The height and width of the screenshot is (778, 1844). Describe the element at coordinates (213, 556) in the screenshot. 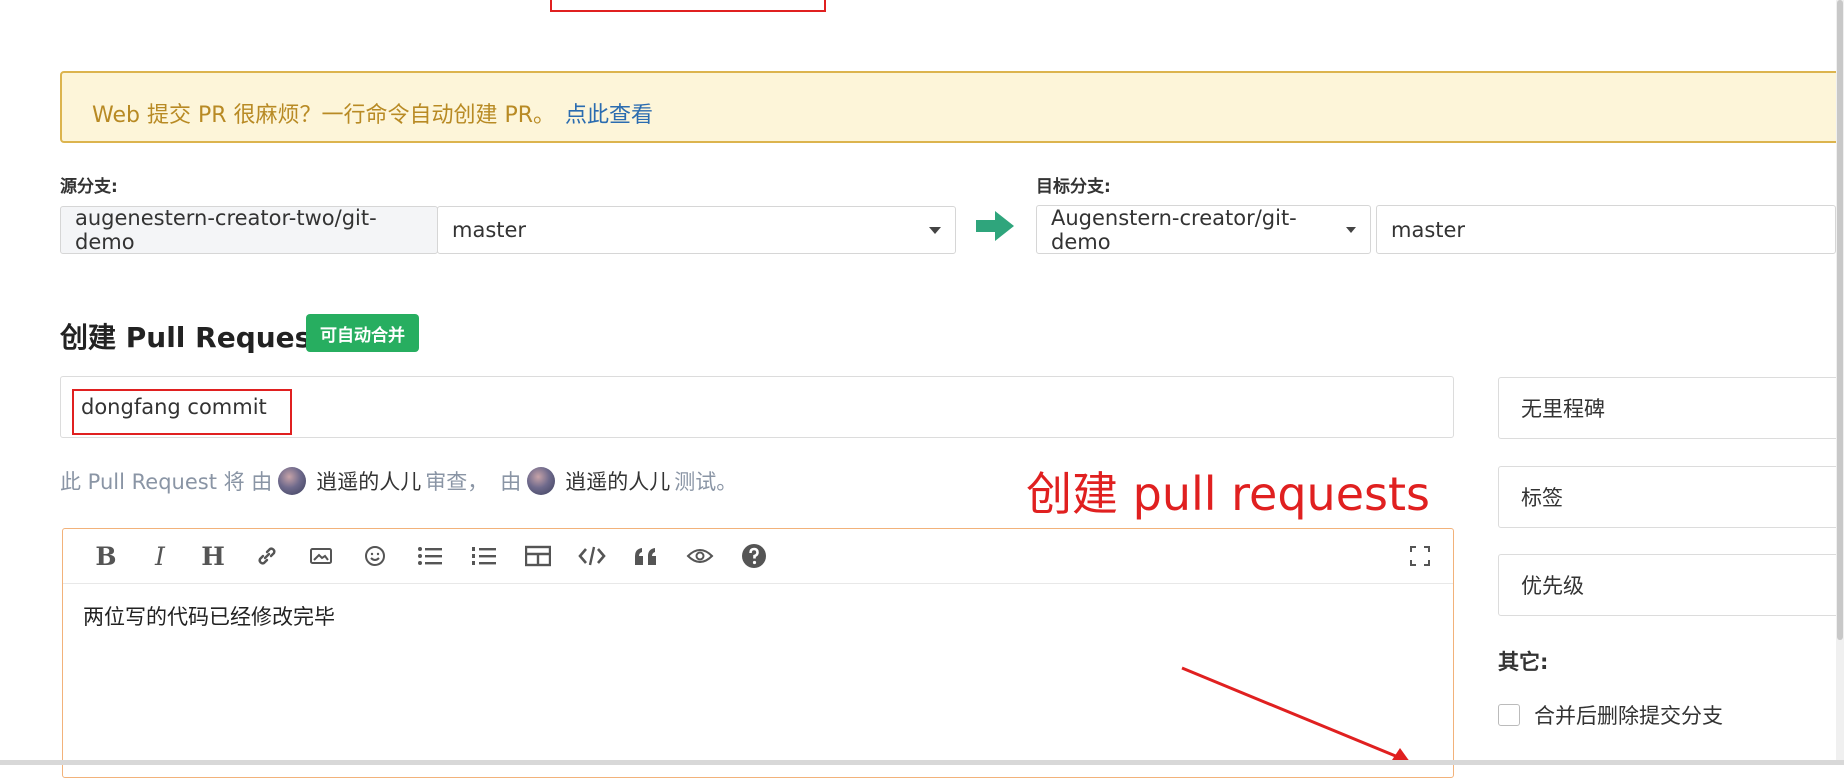

I see `heading-icon: H` at that location.